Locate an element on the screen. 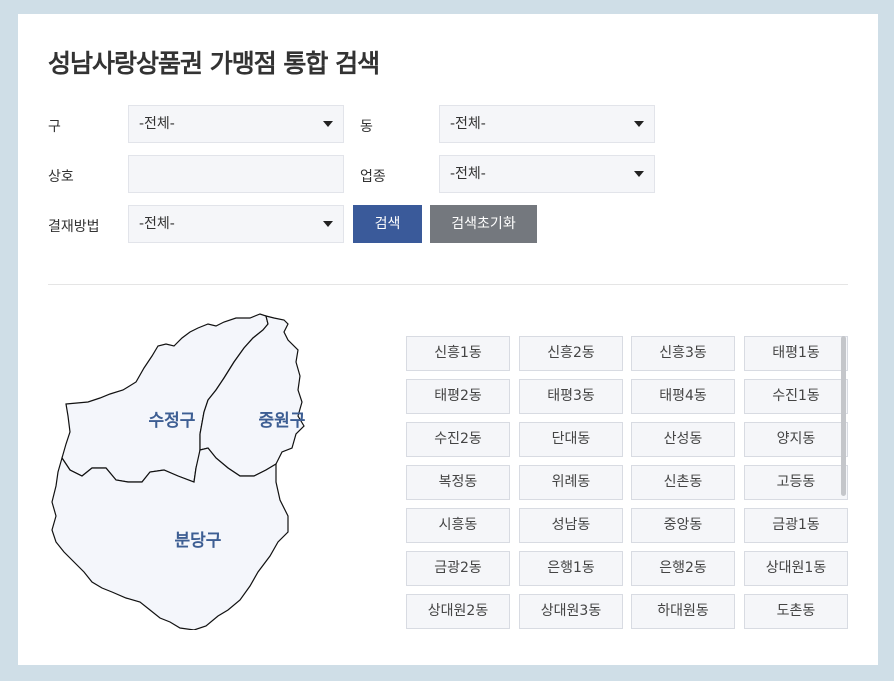  dong-button: 시흥동 is located at coordinates (458, 525).